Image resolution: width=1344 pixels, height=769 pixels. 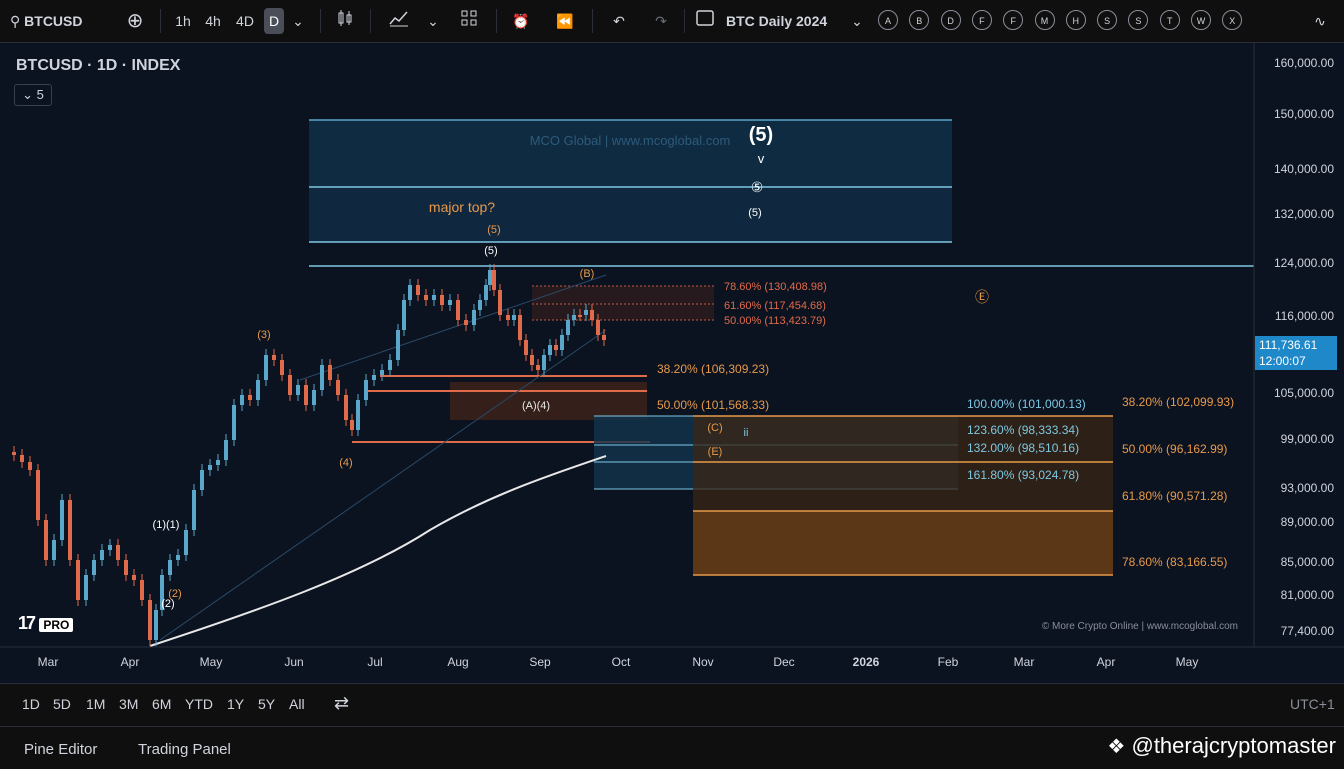 What do you see at coordinates (1307, 522) in the screenshot?
I see `price-tick: 89,000.00` at bounding box center [1307, 522].